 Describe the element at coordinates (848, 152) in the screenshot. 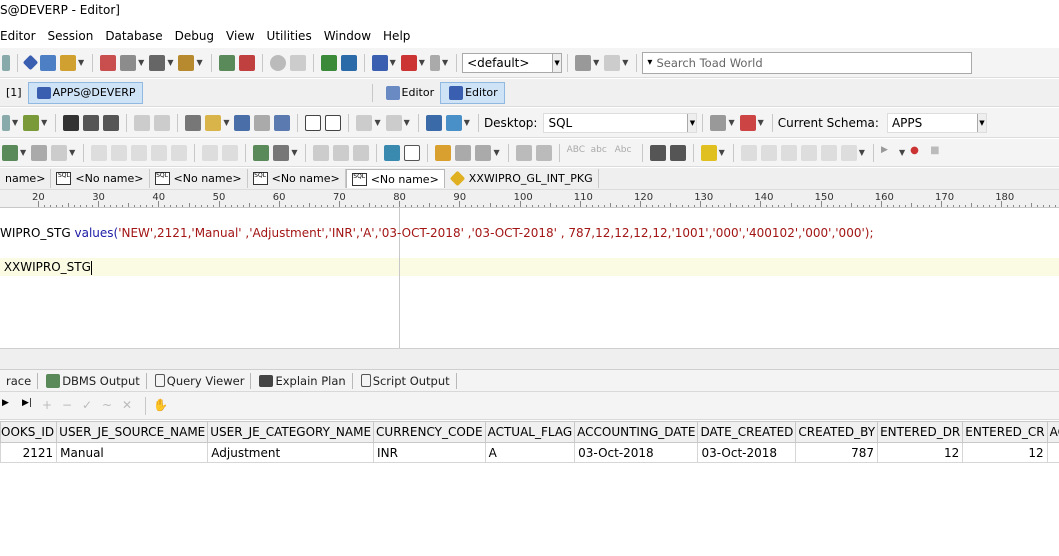

I see `tool-6-icon` at that location.